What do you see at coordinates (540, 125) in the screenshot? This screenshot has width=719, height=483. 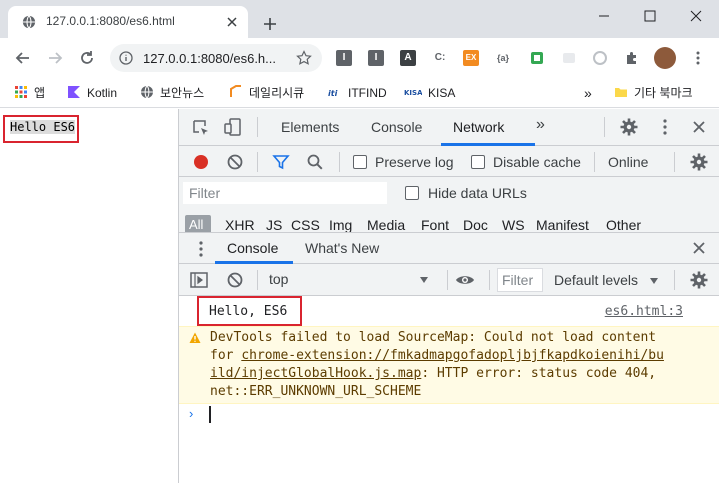 I see `more-tabs-button: »` at bounding box center [540, 125].